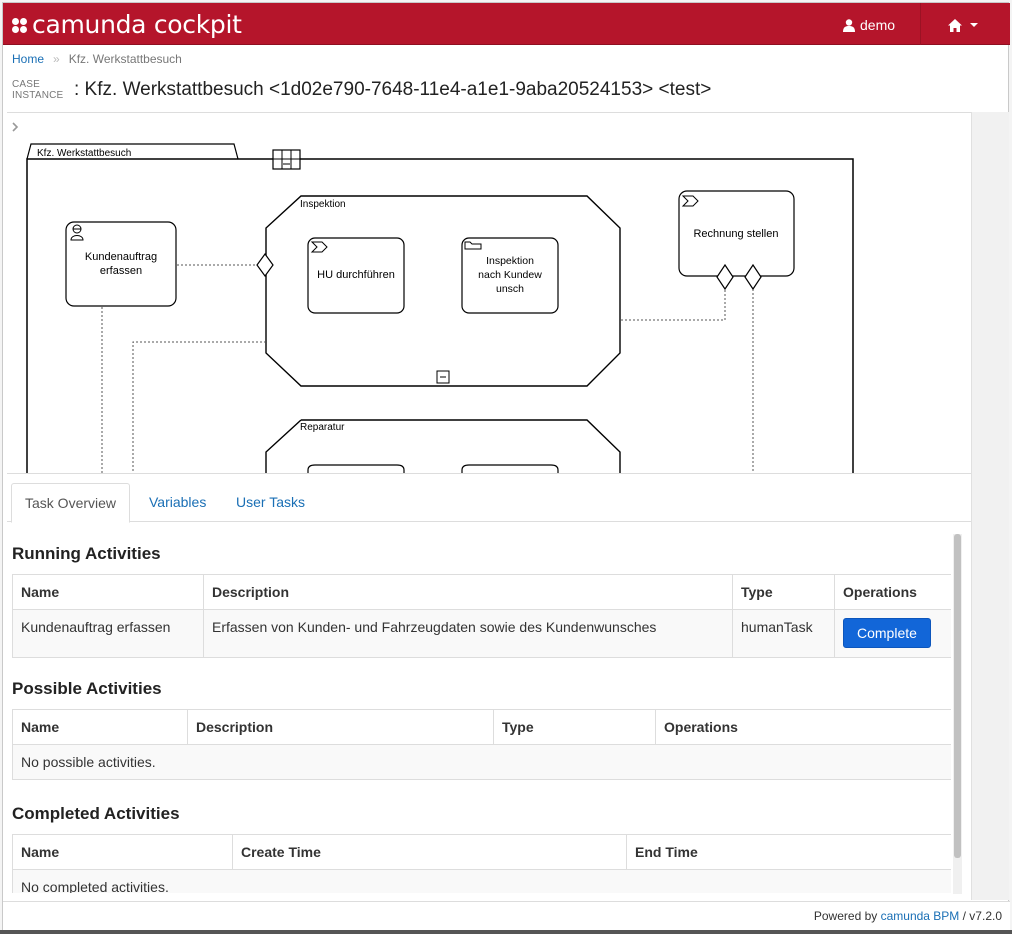 The height and width of the screenshot is (934, 1012). I want to click on svg-text: Reparatur, so click(322, 427).